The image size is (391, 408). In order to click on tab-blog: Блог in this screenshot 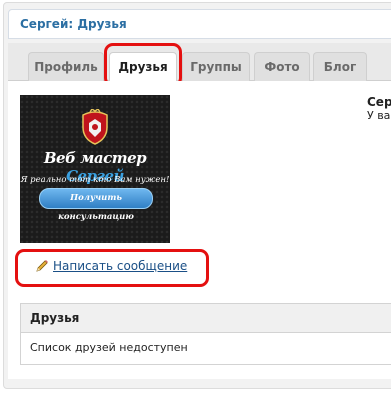, I will do `click(340, 66)`.